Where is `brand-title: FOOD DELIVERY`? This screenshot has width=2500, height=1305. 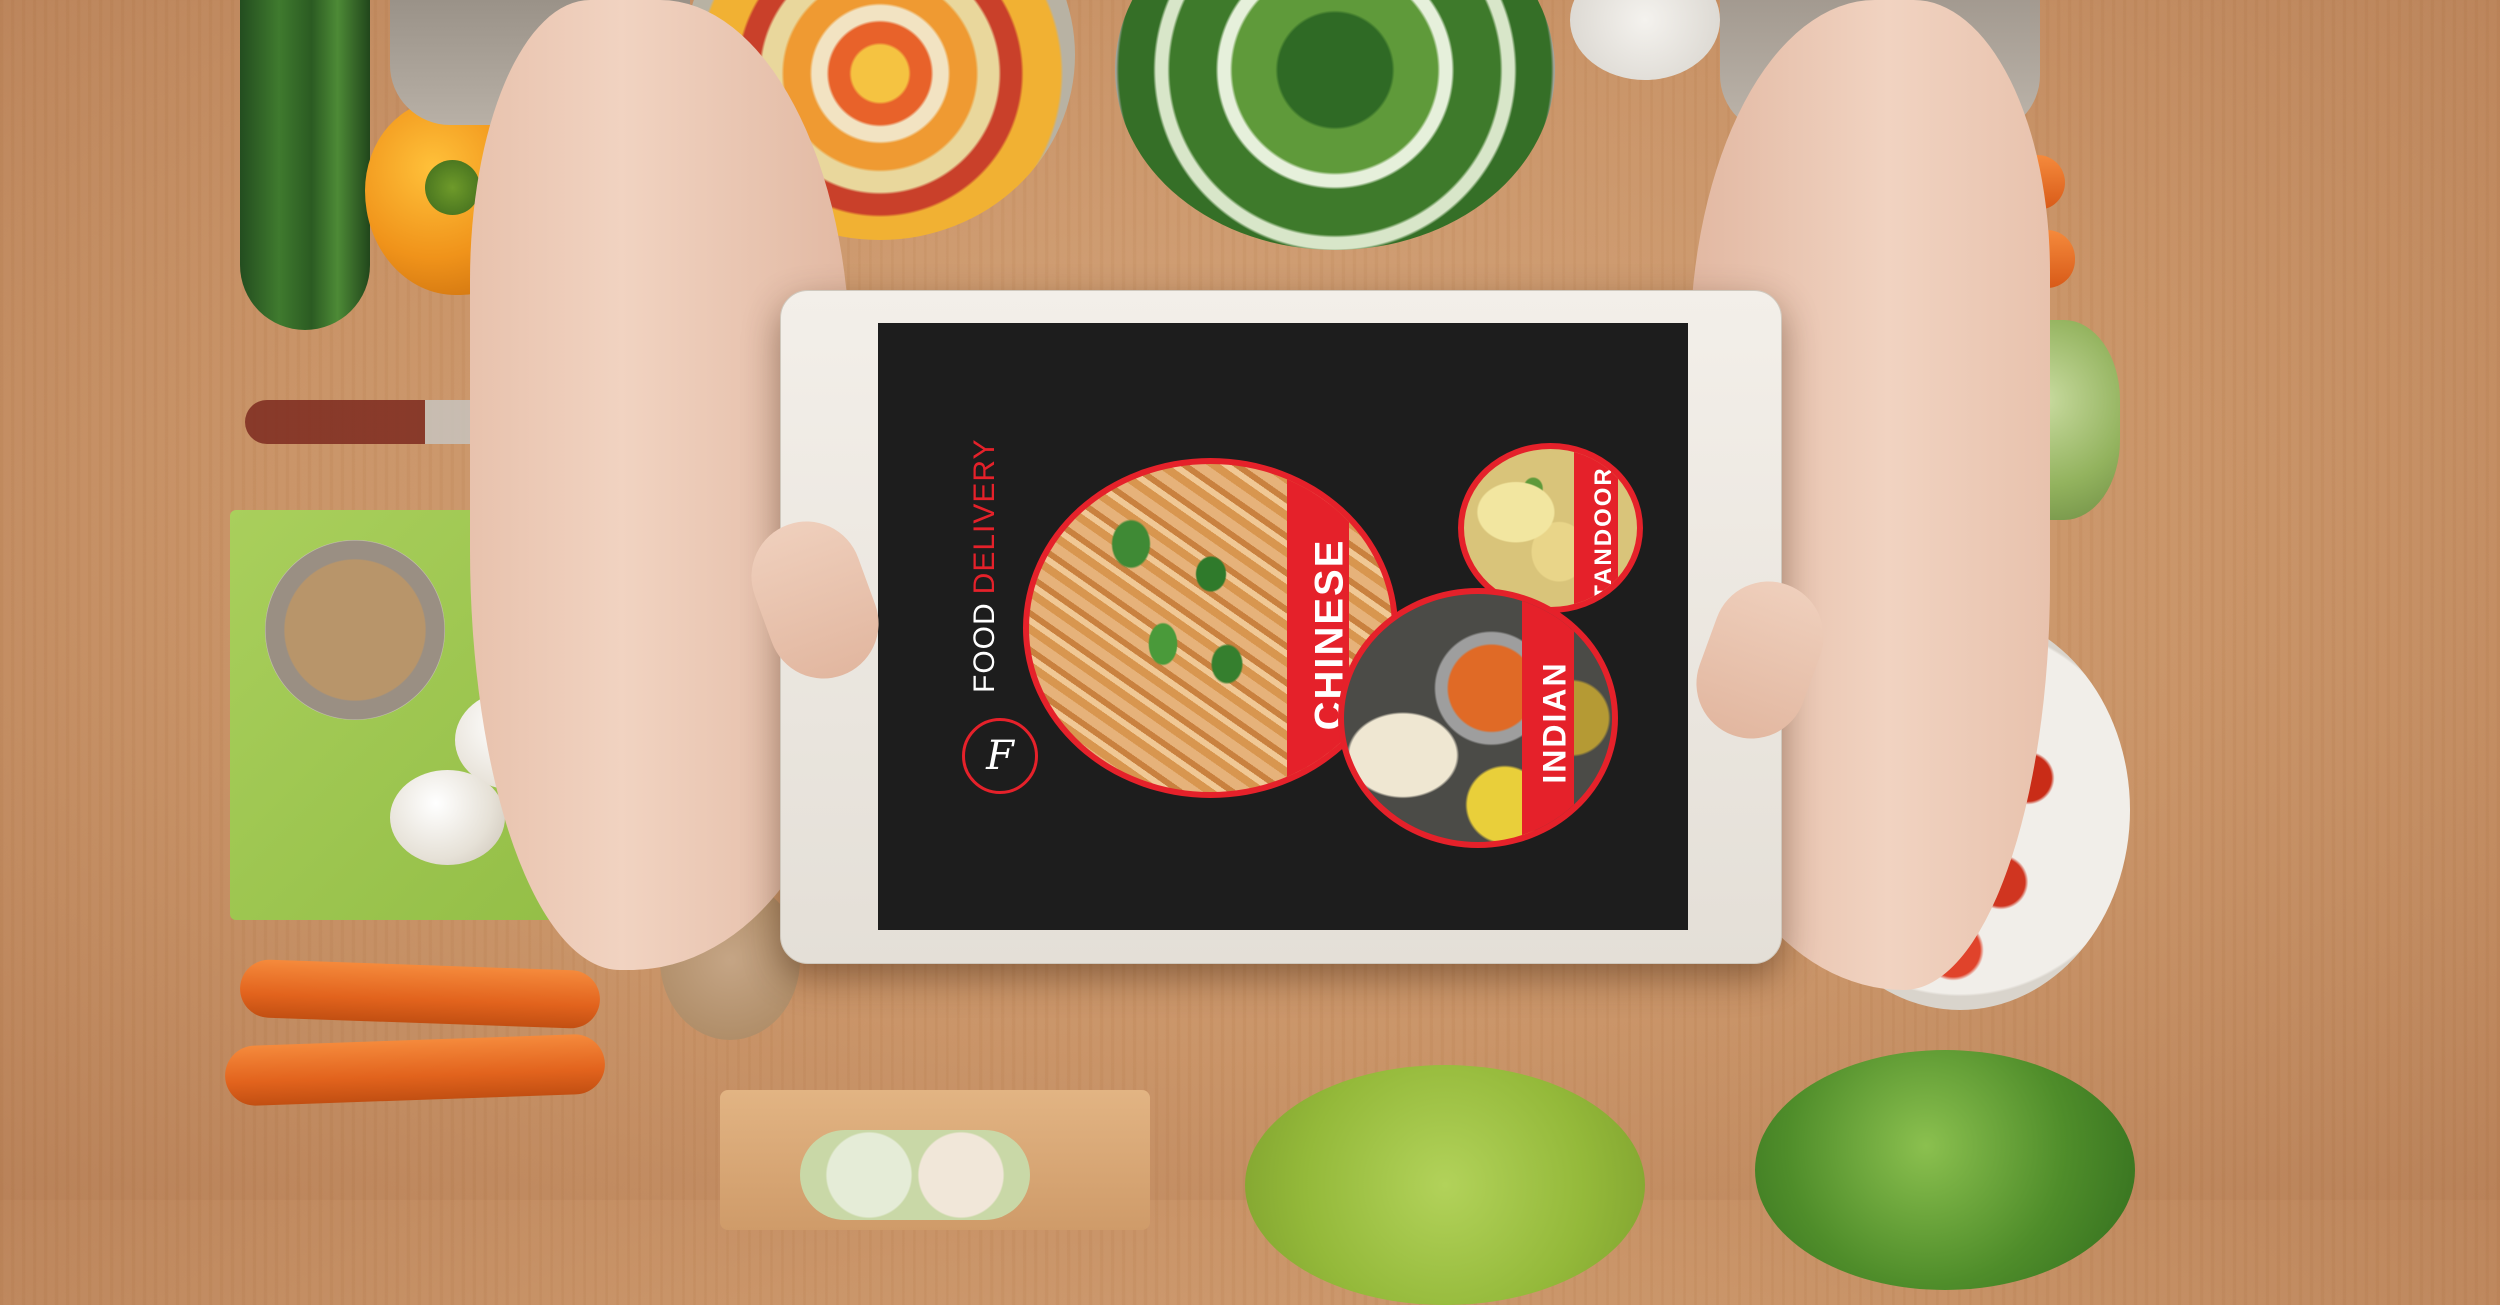
brand-title: FOOD DELIVERY is located at coordinates (984, 565).